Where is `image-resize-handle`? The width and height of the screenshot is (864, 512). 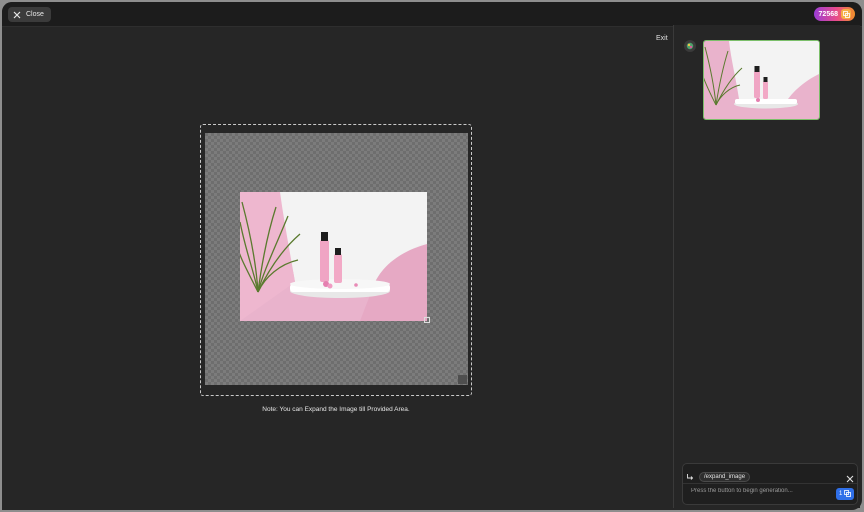
image-resize-handle is located at coordinates (427, 320).